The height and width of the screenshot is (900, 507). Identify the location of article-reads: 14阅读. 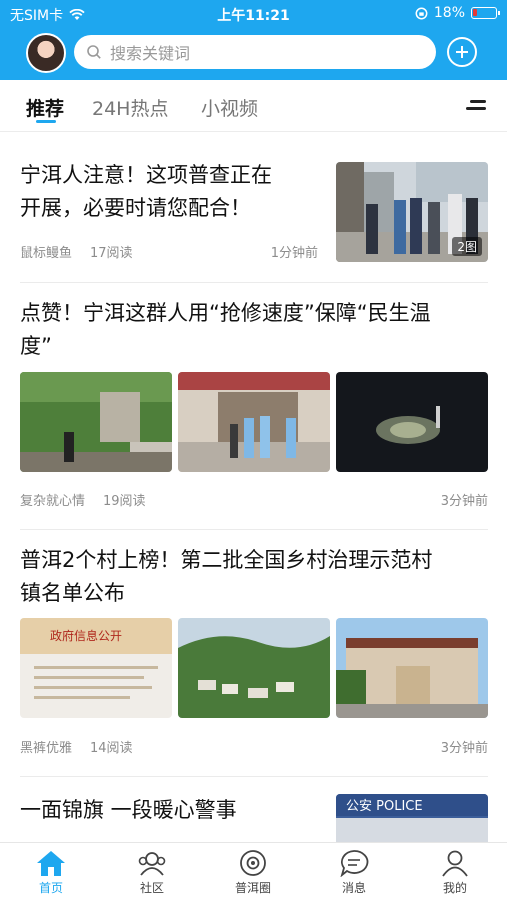
(111, 748).